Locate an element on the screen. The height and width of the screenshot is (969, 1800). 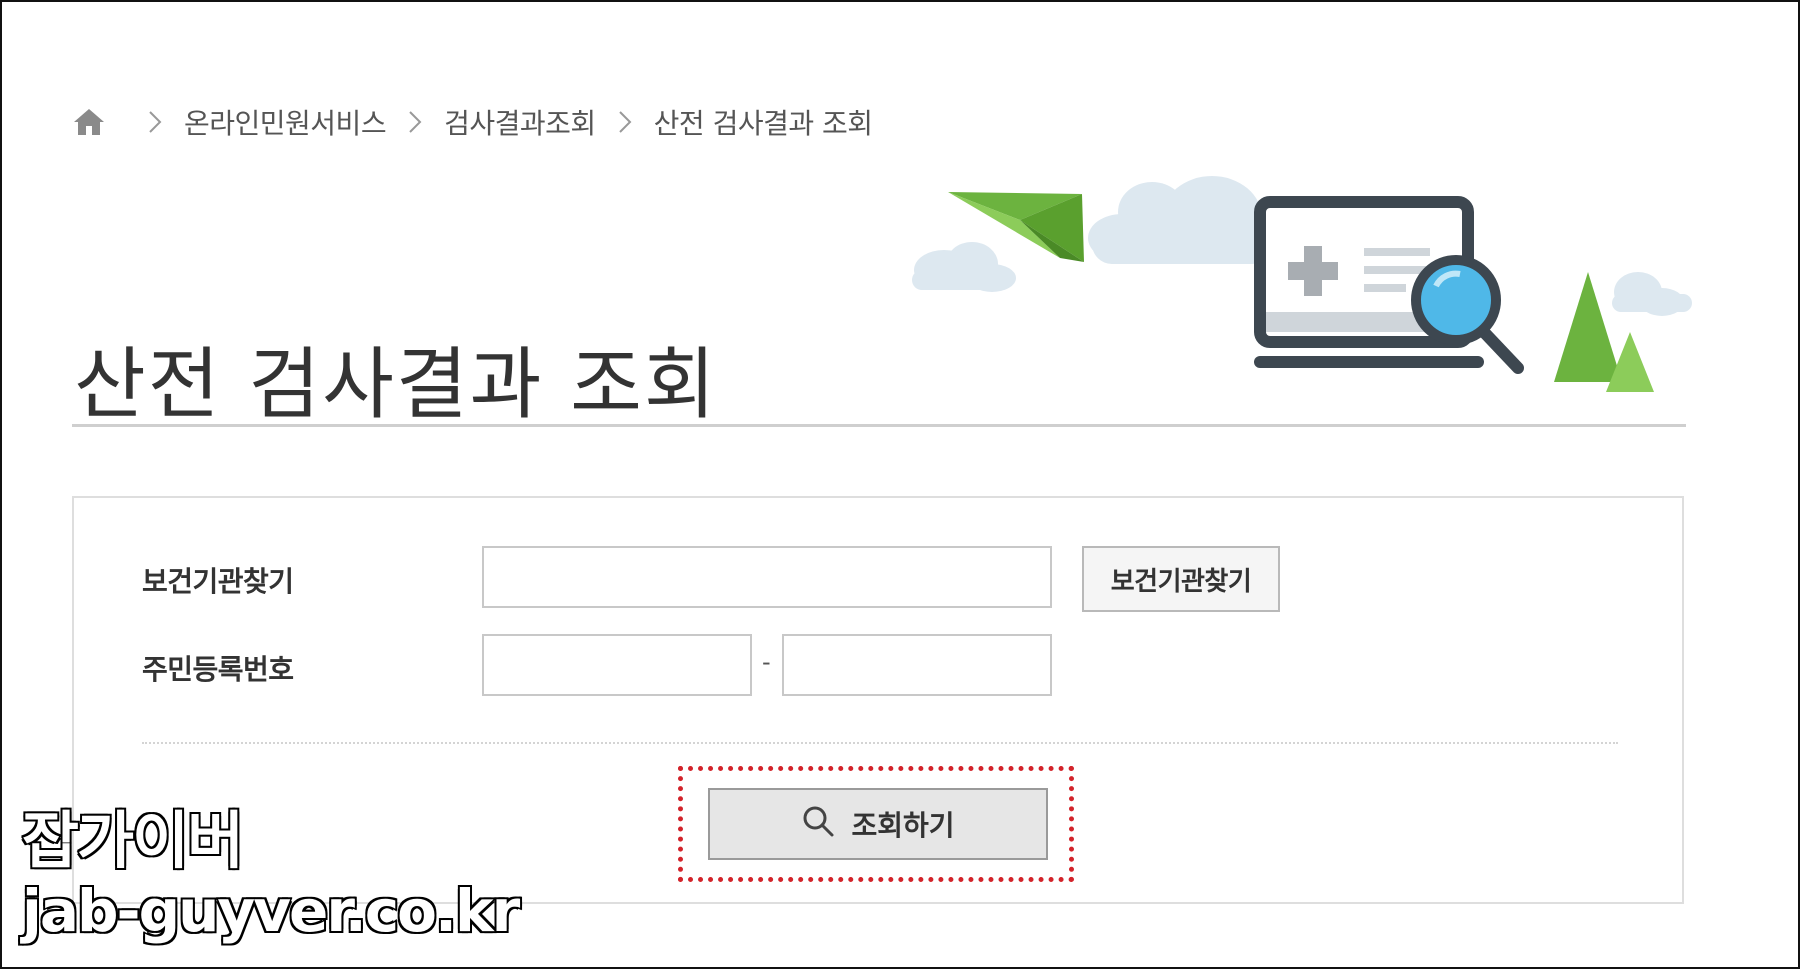
breadcrumb-item-current: 산전 검사결과 조회 is located at coordinates (763, 123).